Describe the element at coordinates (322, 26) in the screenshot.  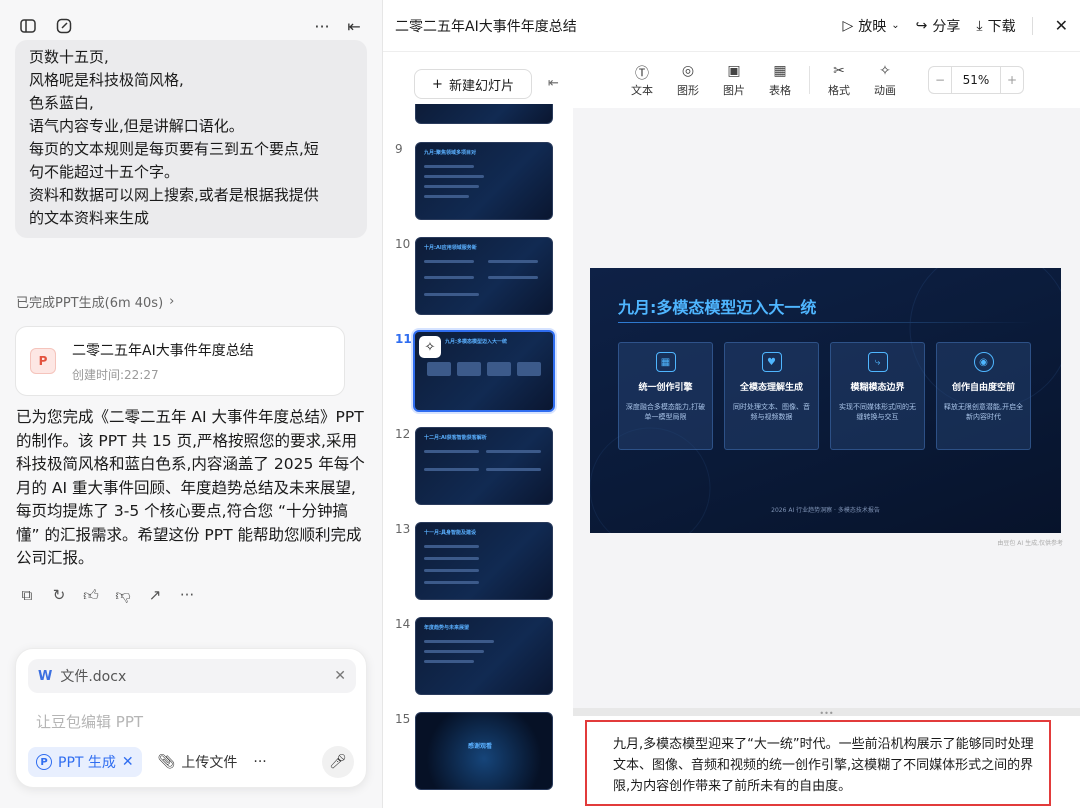
I see `more-icon: ···` at that location.